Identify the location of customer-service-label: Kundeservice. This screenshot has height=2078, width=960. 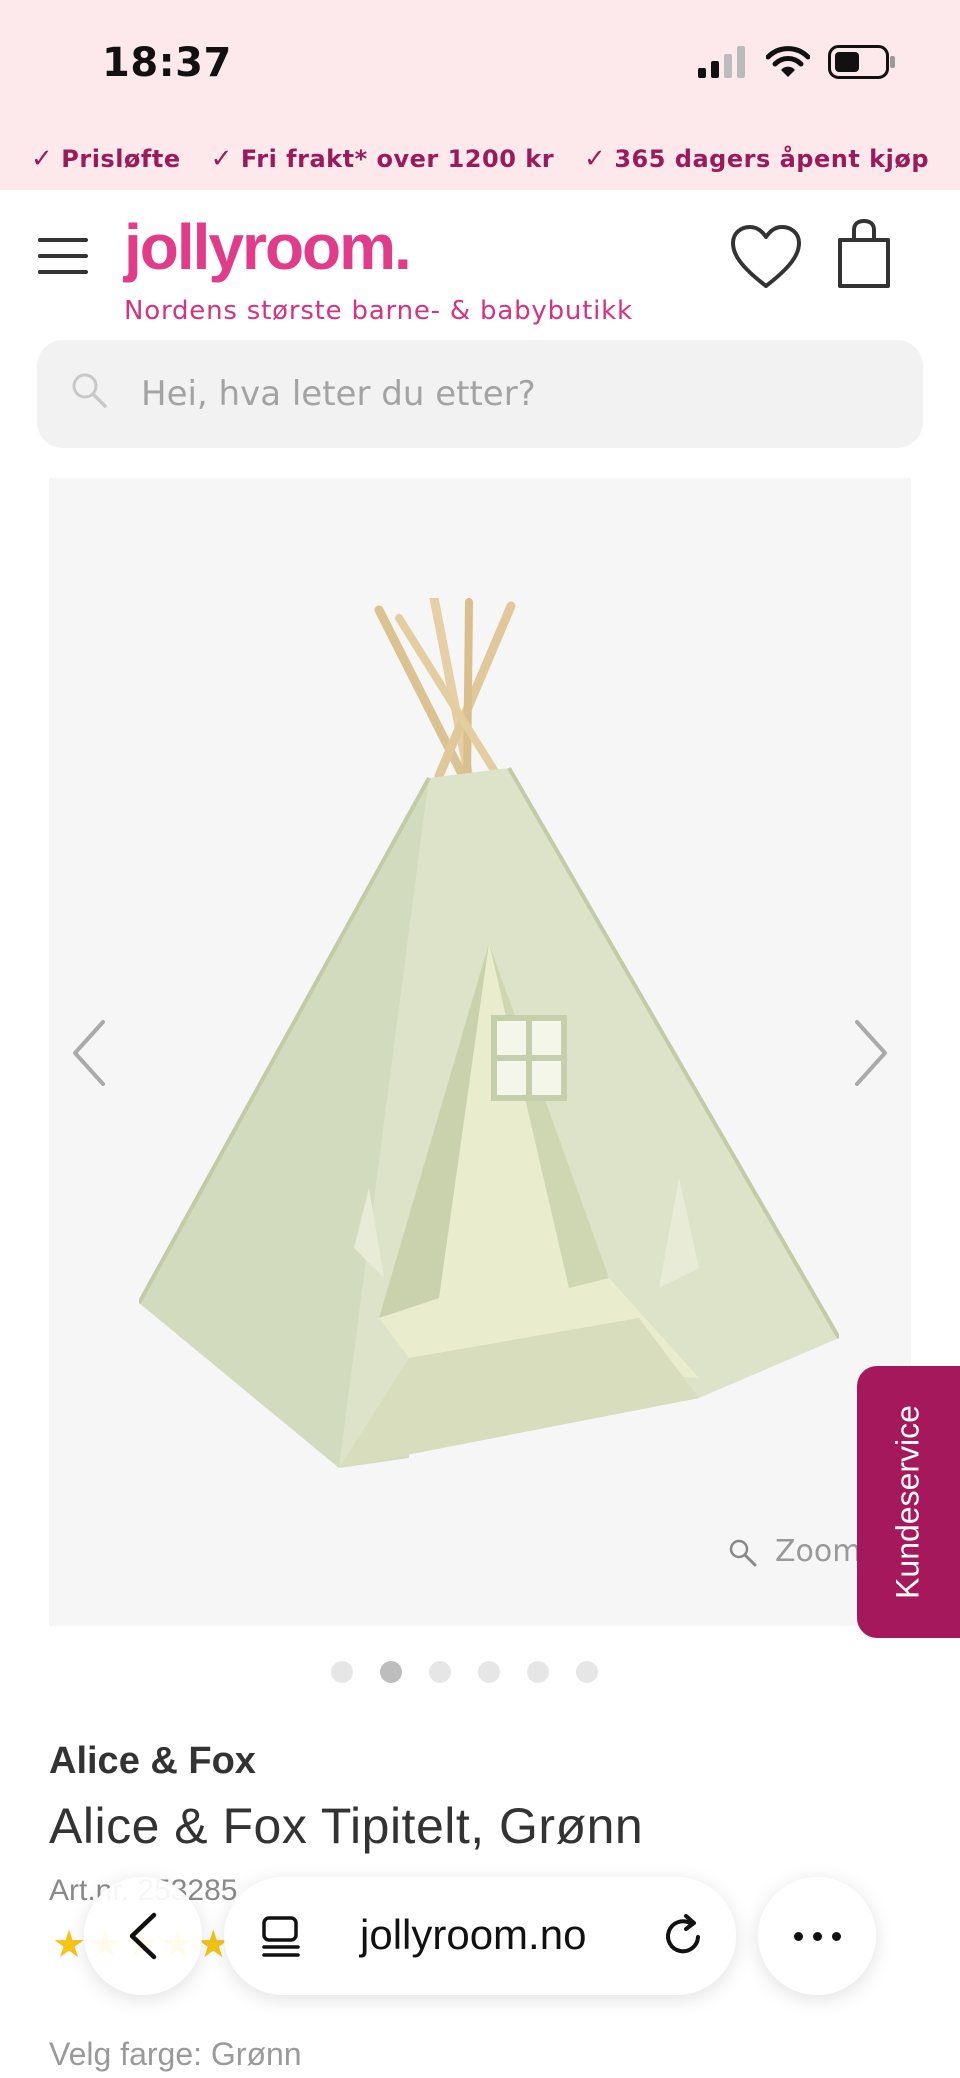
(907, 1502).